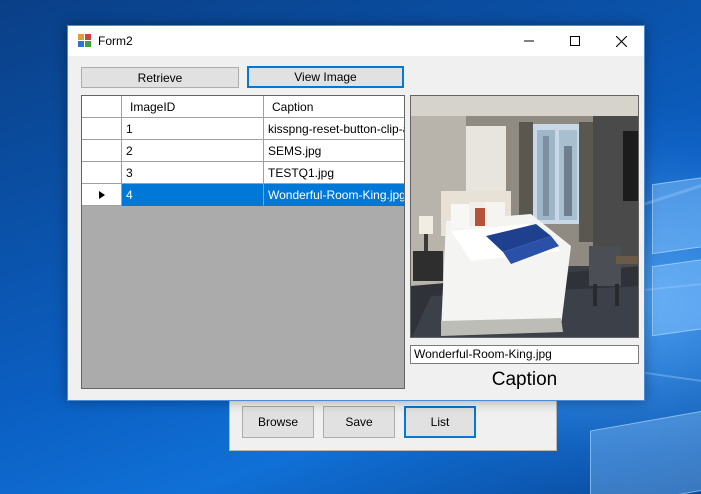  I want to click on cell-imageid: 3, so click(193, 173).